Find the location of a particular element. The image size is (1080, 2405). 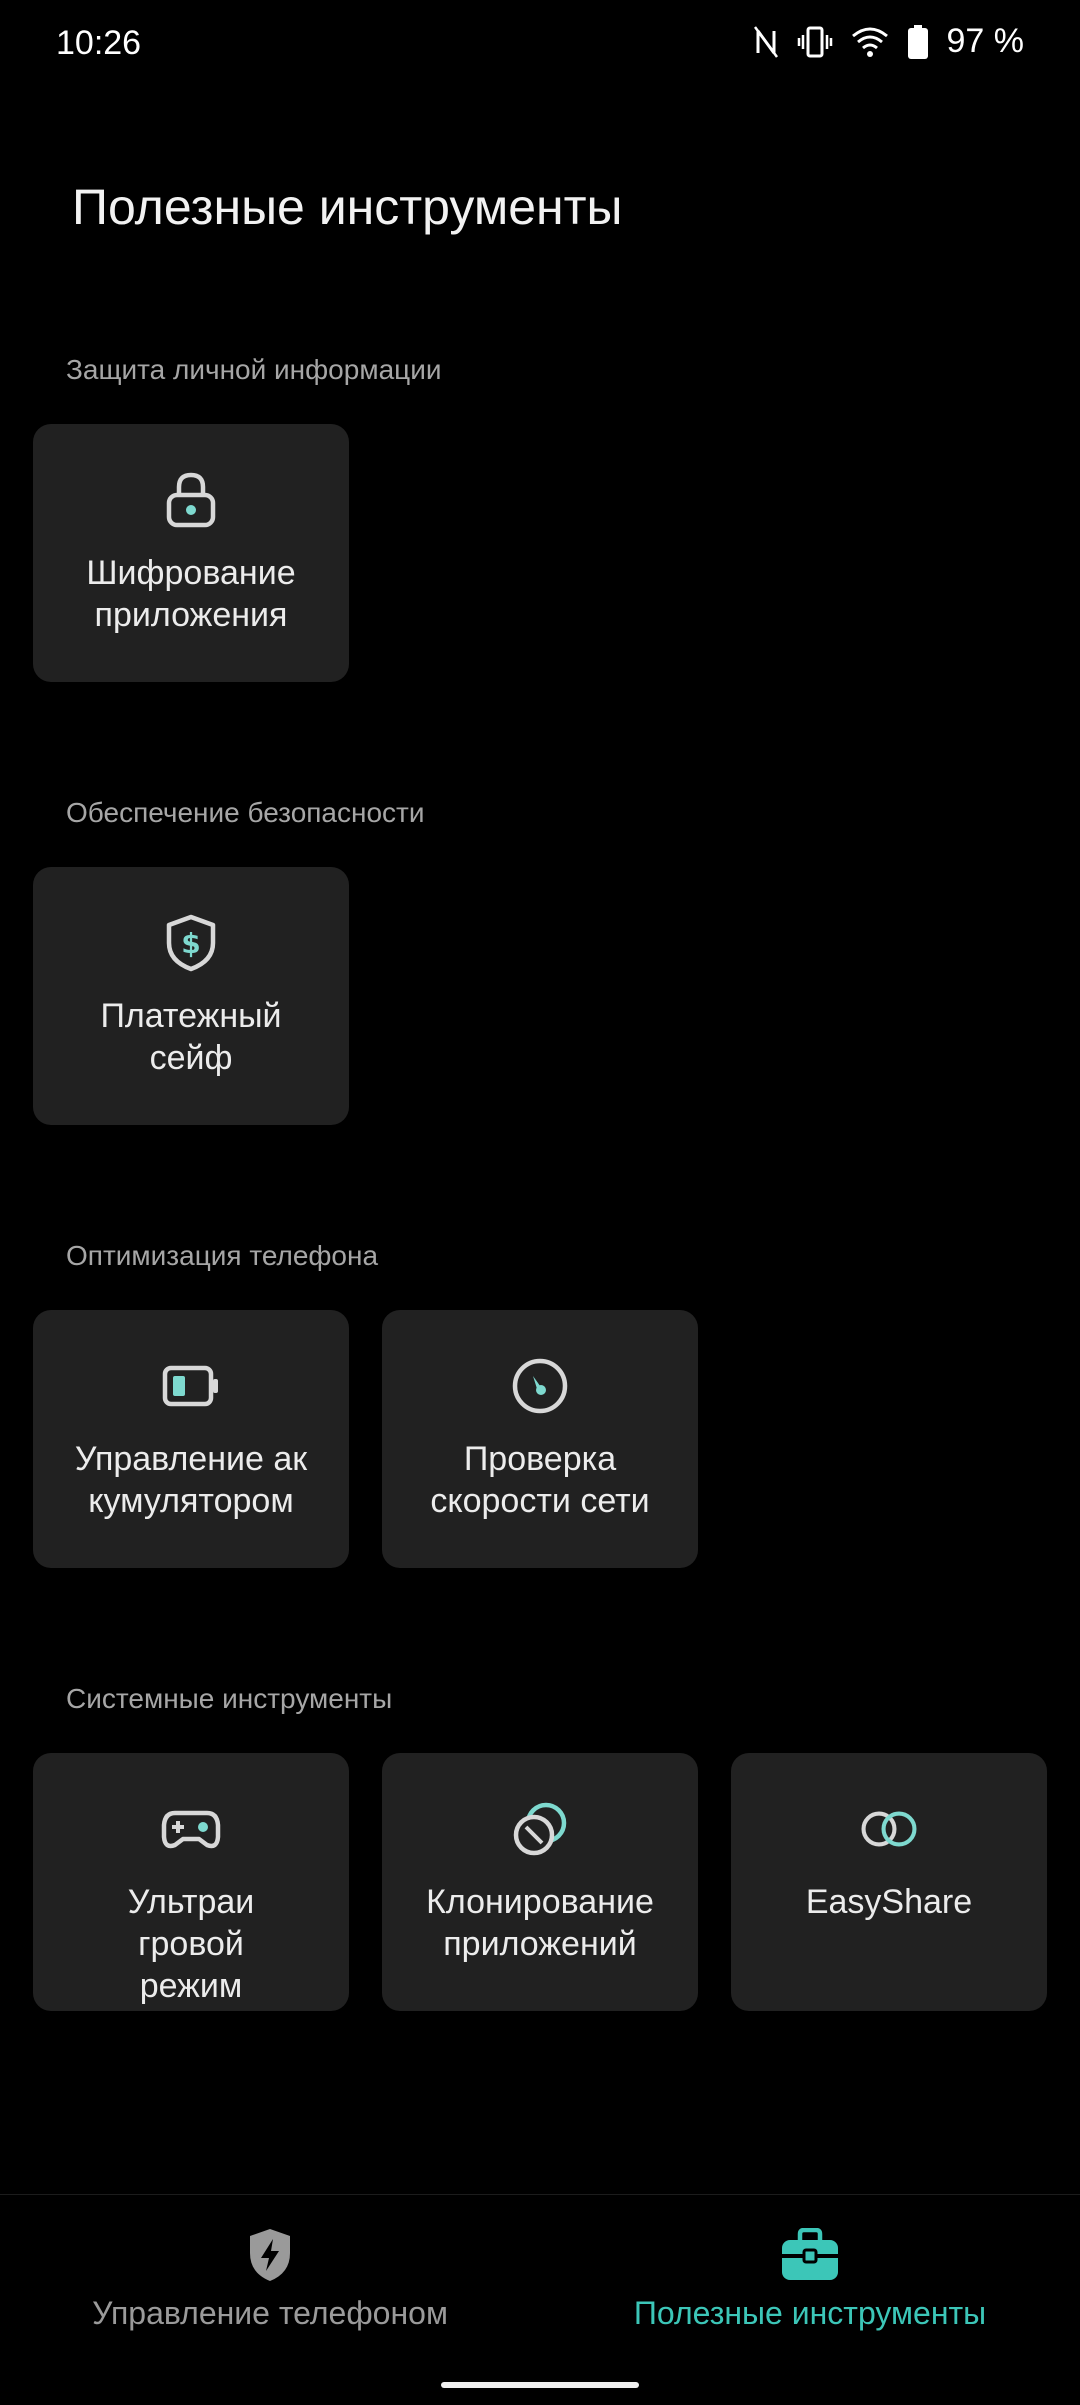

tile-label: Ультраи гровой режим is located at coordinates (191, 1944).